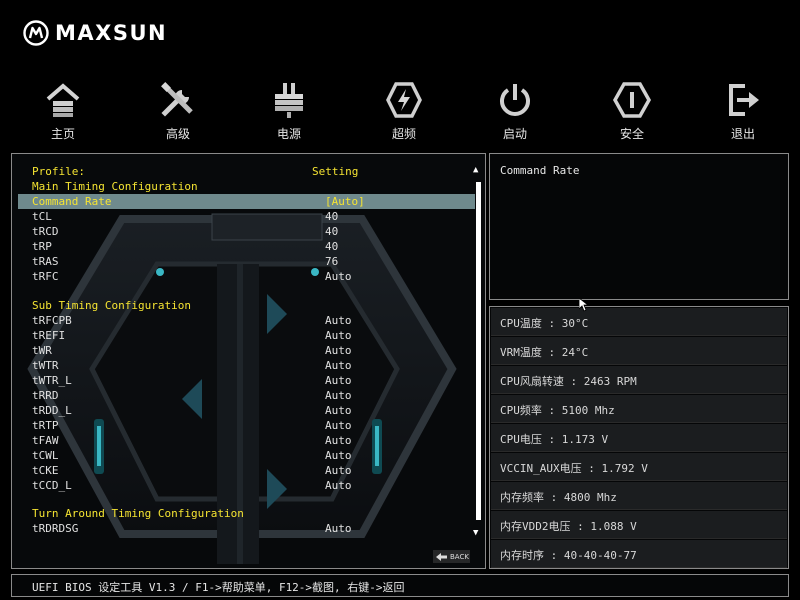 This screenshot has height=600, width=800. Describe the element at coordinates (246, 513) in the screenshot. I see `section-turn-around-timing: Turn Around Timing Configuration` at that location.